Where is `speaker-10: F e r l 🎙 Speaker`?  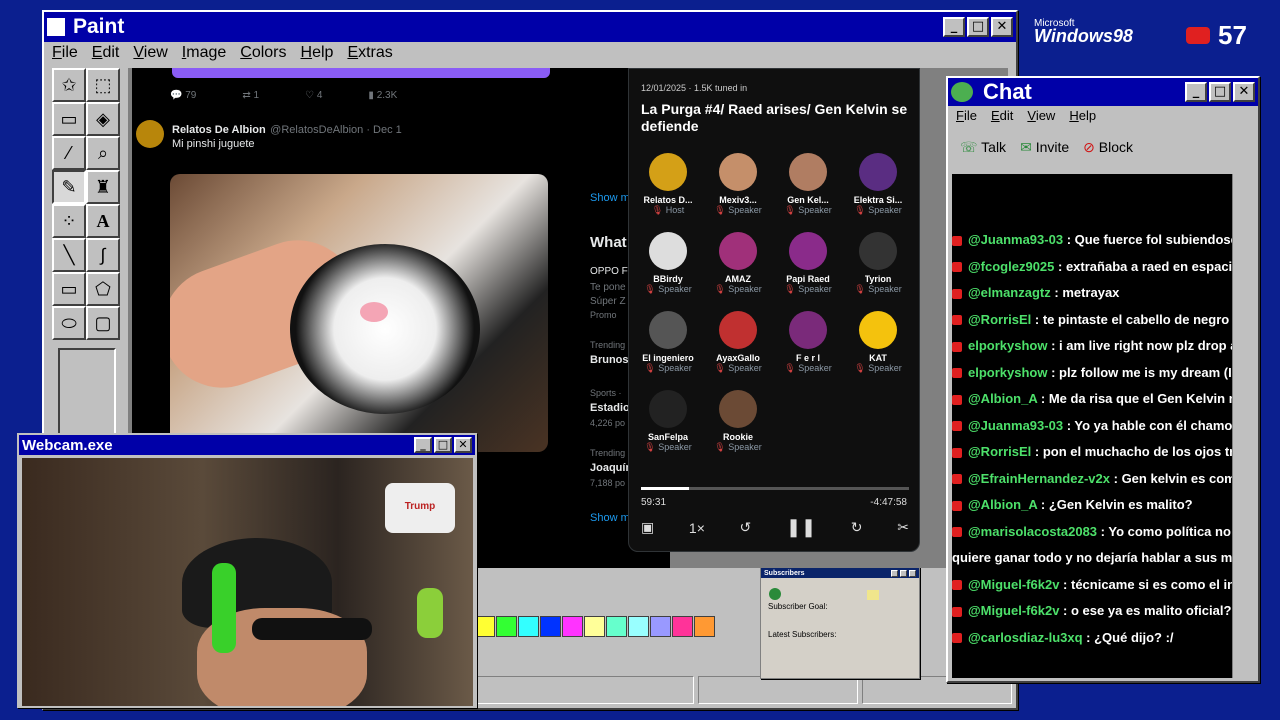 speaker-10: F e r l 🎙 Speaker is located at coordinates (808, 347).